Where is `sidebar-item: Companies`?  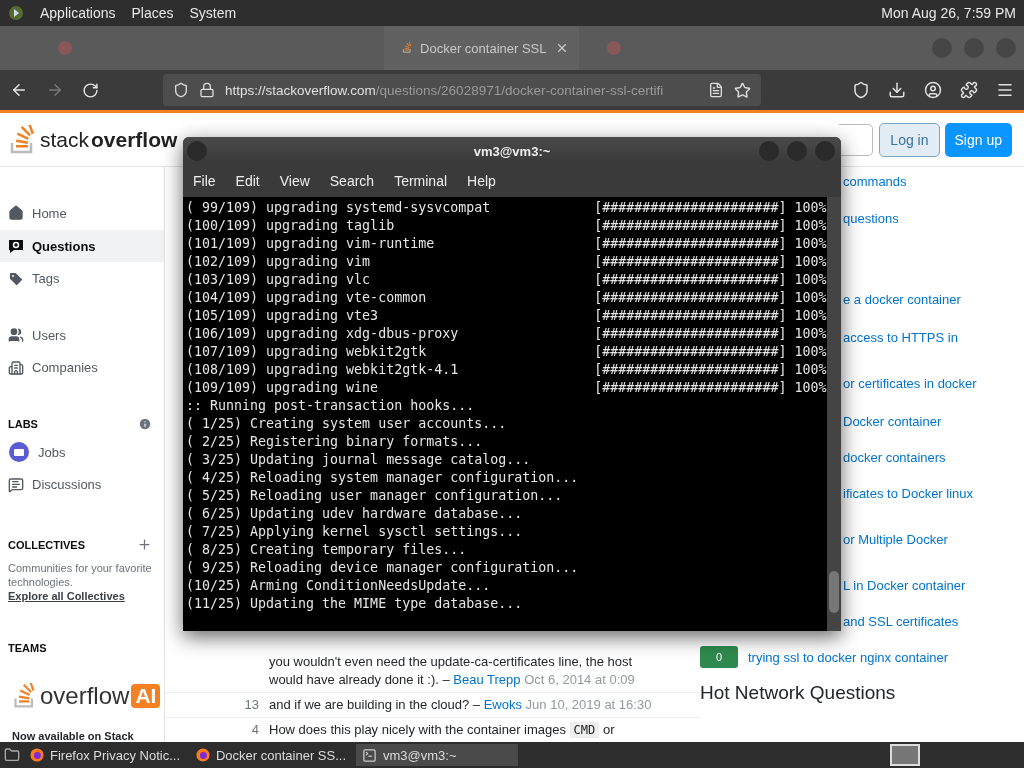 sidebar-item: Companies is located at coordinates (82, 368).